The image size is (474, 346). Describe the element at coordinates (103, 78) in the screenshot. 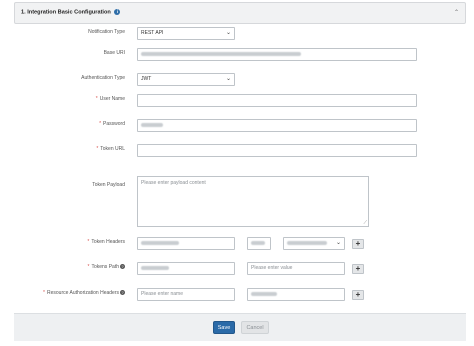

I see `authentication-type-label: Authentication Type` at that location.